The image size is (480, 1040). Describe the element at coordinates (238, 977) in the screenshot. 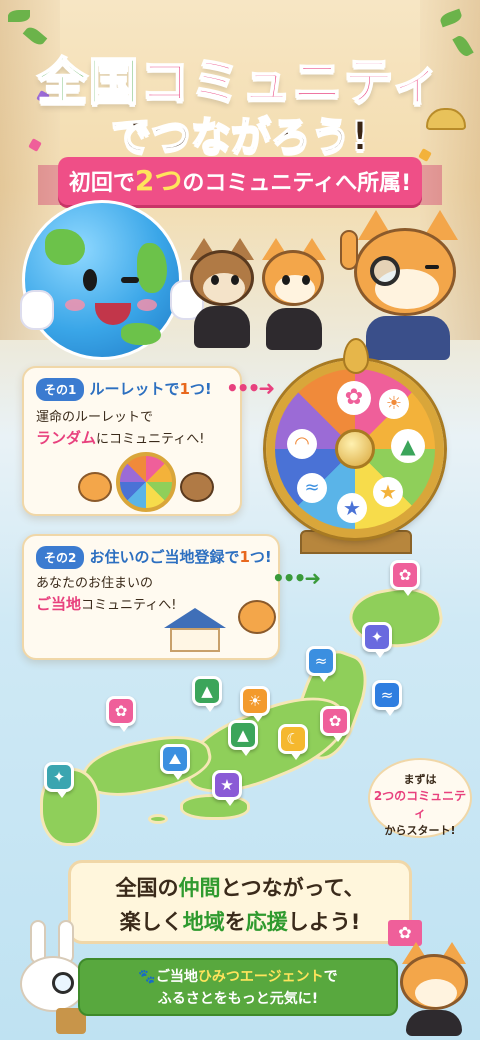

I see `footer-line1: 🐾ご当地ひみつエージェントで` at that location.